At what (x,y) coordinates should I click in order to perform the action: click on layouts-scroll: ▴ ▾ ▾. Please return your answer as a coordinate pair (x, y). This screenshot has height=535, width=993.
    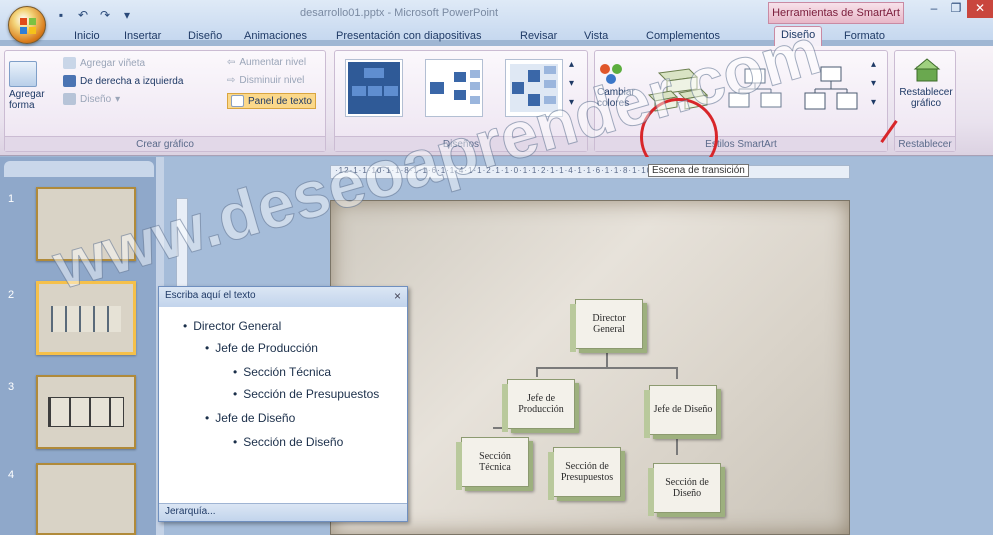
    Looking at the image, I should click on (571, 83).